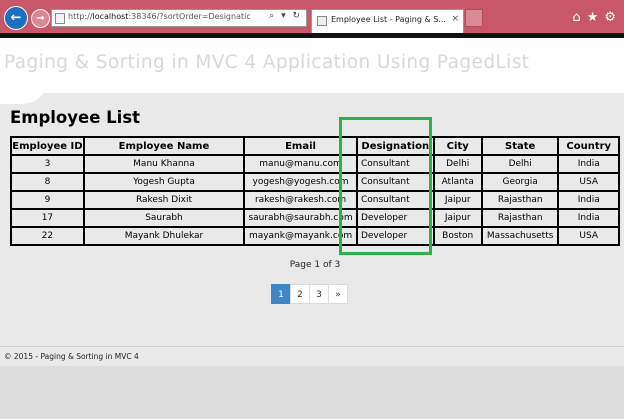 The width and height of the screenshot is (624, 419). What do you see at coordinates (455, 19) in the screenshot?
I see `close-tab-icon: ×` at bounding box center [455, 19].